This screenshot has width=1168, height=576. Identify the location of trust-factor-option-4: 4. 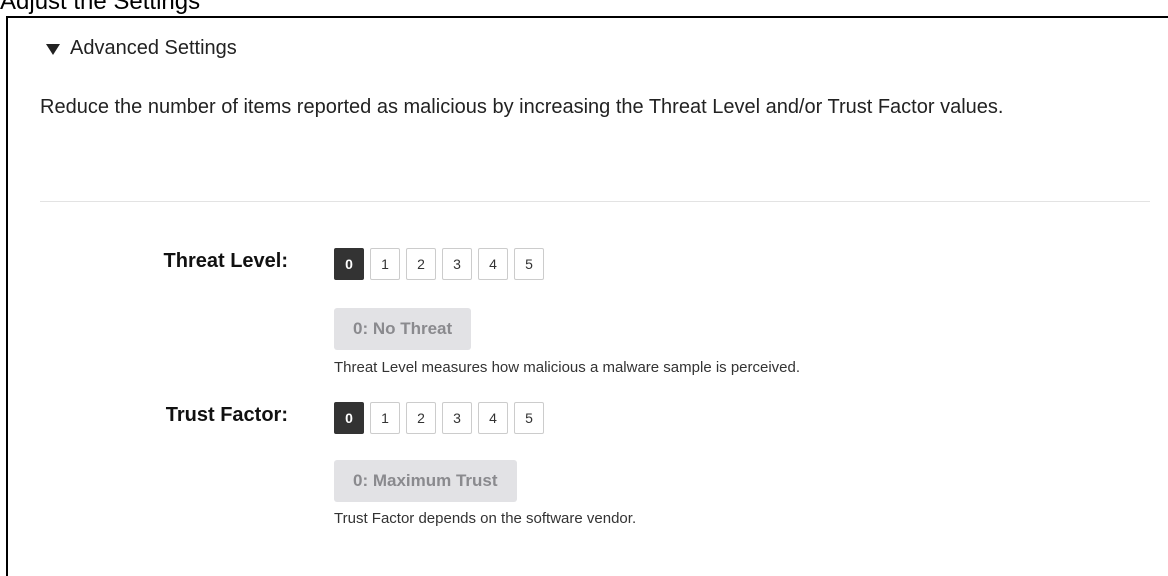
(493, 418).